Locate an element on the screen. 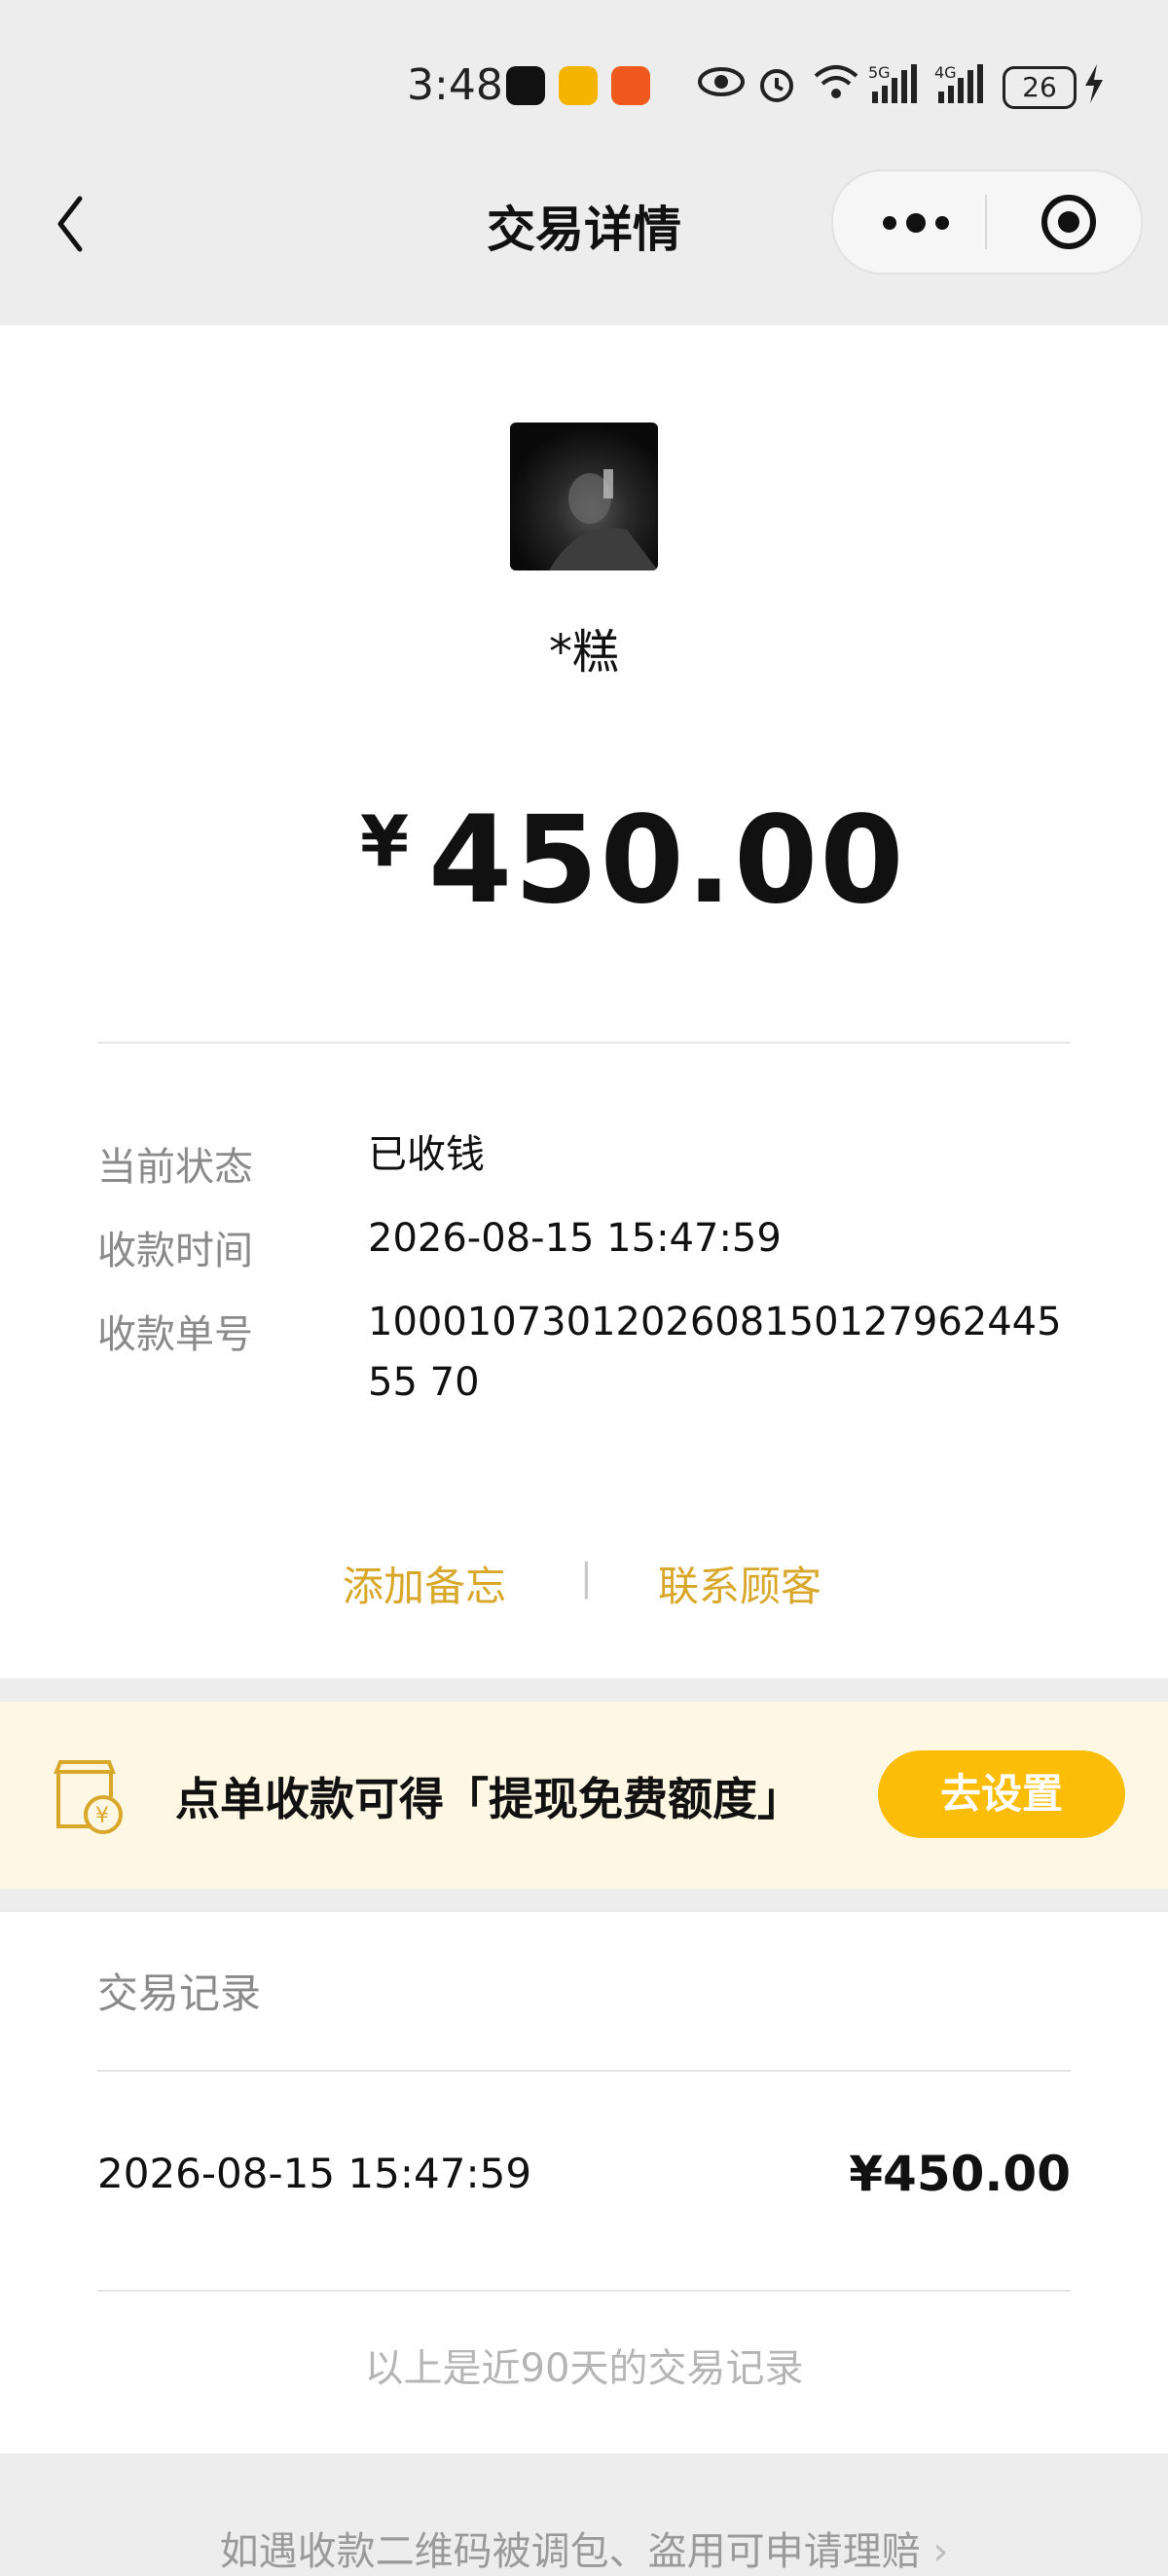  add-note-link: 添加备忘 is located at coordinates (425, 1583).